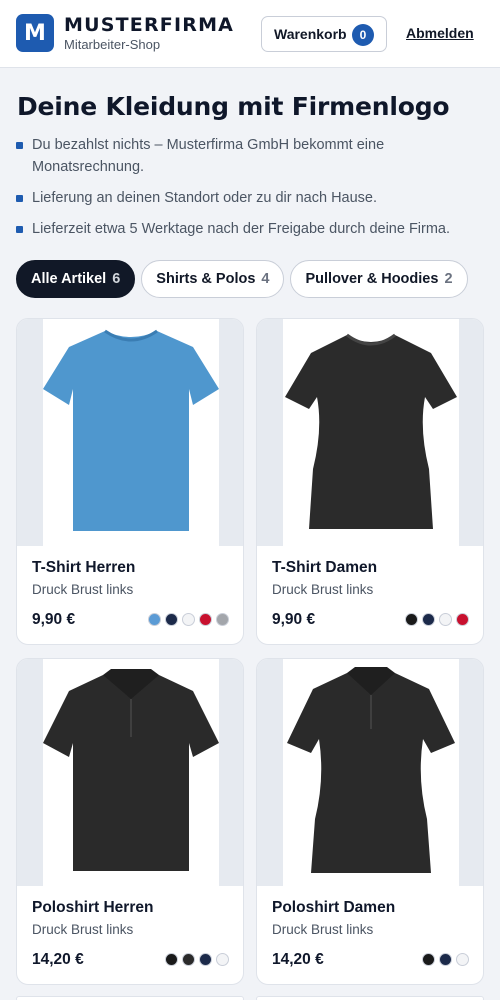  Describe the element at coordinates (440, 33) in the screenshot. I see `logout-link: Abmelden` at that location.